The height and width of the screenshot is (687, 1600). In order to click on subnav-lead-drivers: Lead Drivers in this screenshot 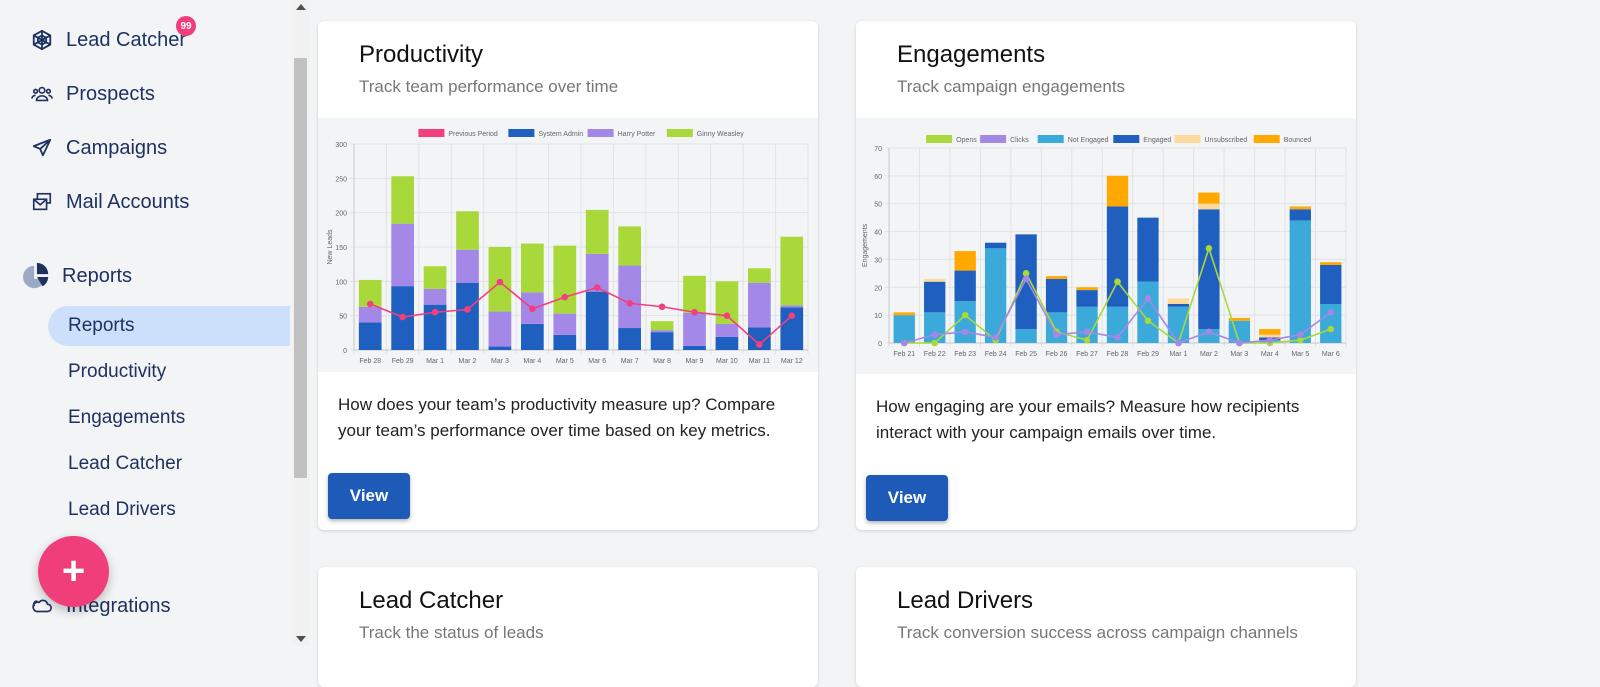, I will do `click(169, 510)`.